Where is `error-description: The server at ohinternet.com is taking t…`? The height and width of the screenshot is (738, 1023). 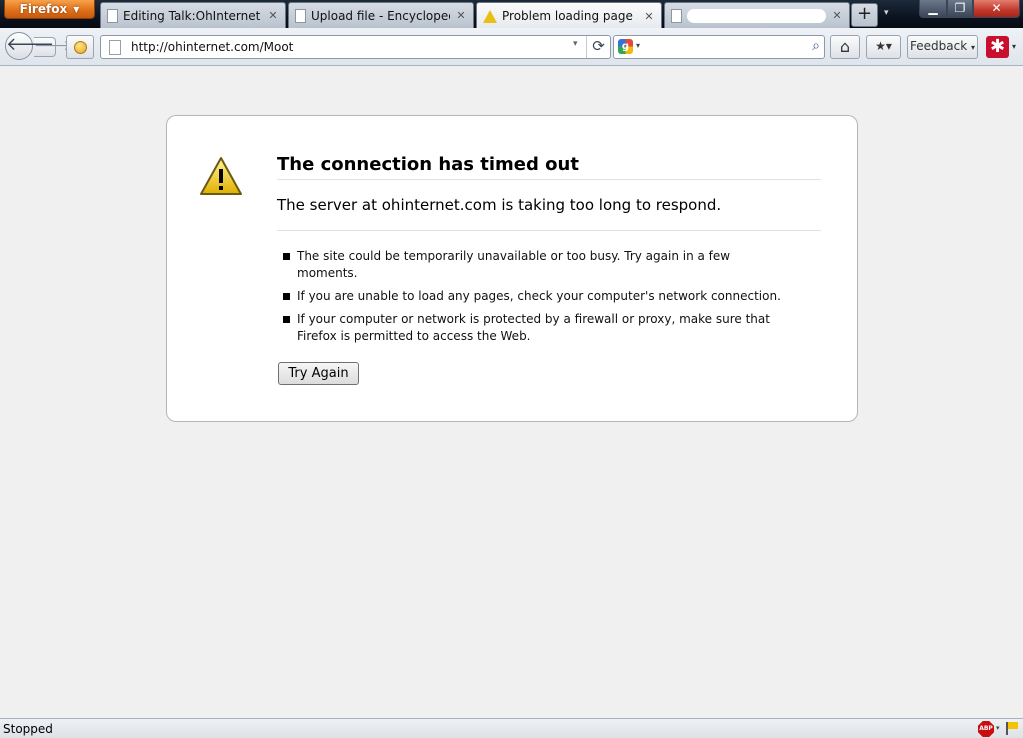 error-description: The server at ohinternet.com is taking t… is located at coordinates (549, 213).